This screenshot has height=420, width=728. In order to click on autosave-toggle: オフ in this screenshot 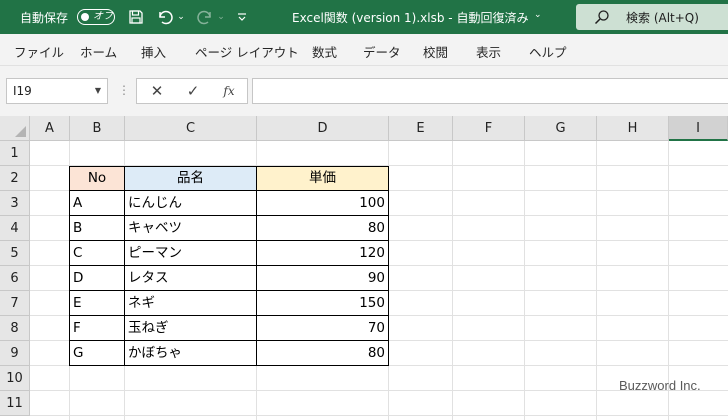, I will do `click(96, 17)`.